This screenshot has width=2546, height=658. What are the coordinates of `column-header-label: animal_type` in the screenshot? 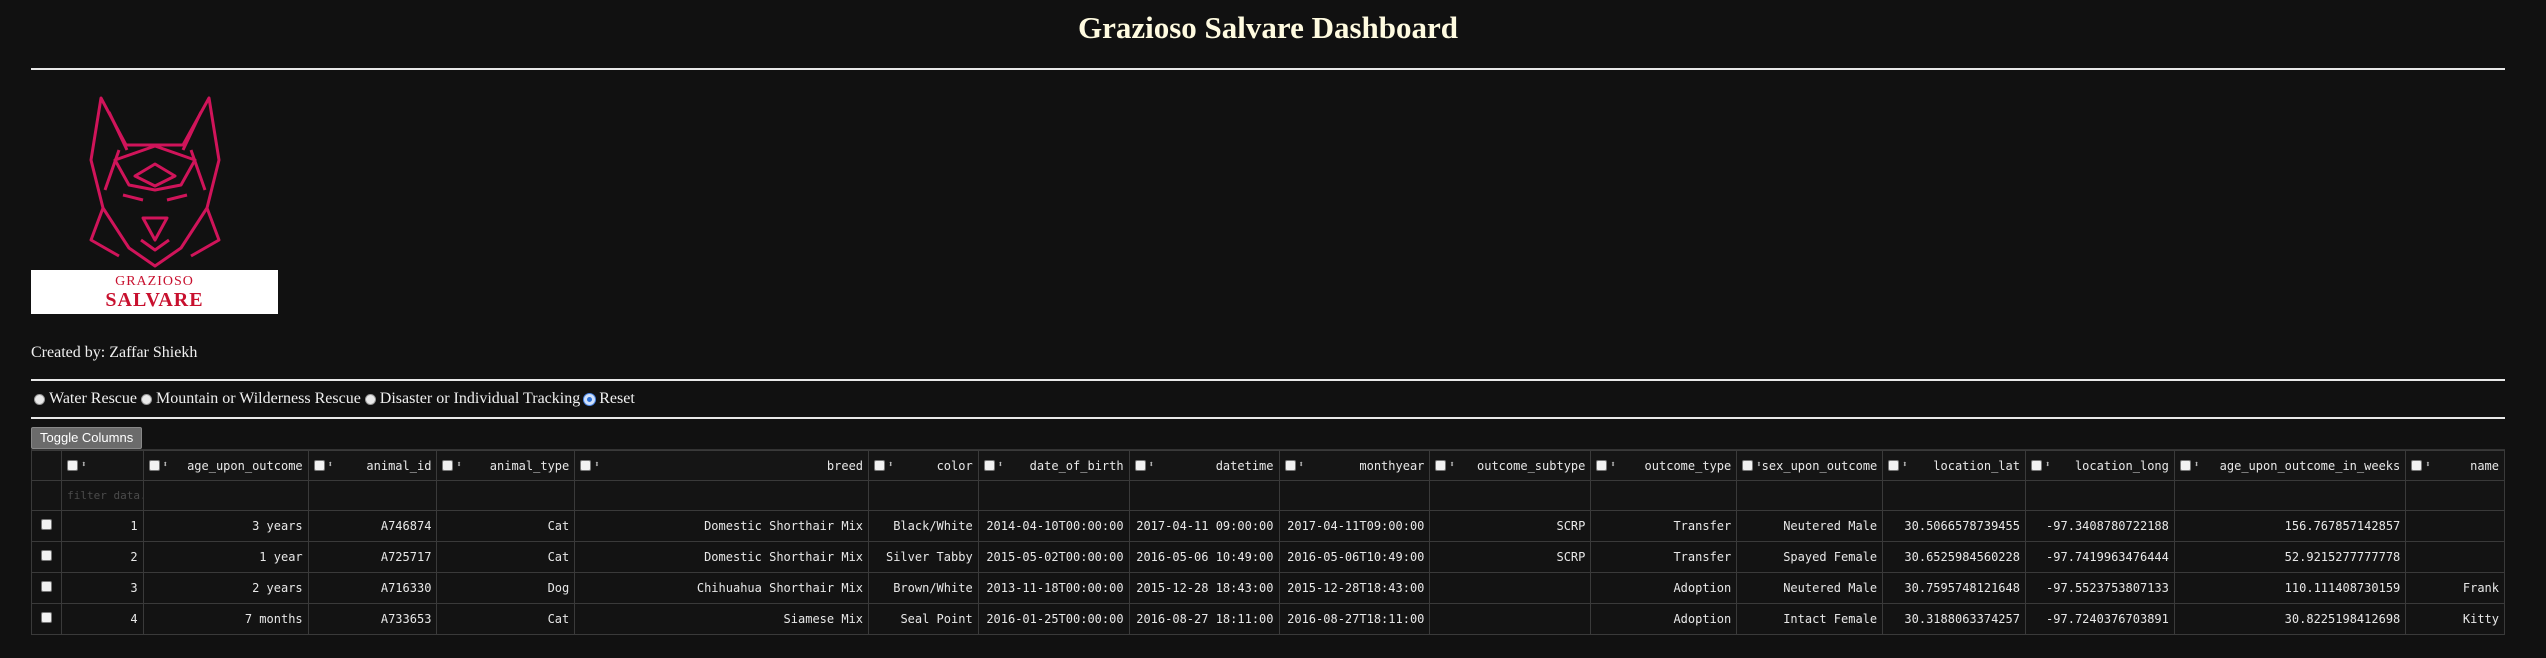 It's located at (529, 465).